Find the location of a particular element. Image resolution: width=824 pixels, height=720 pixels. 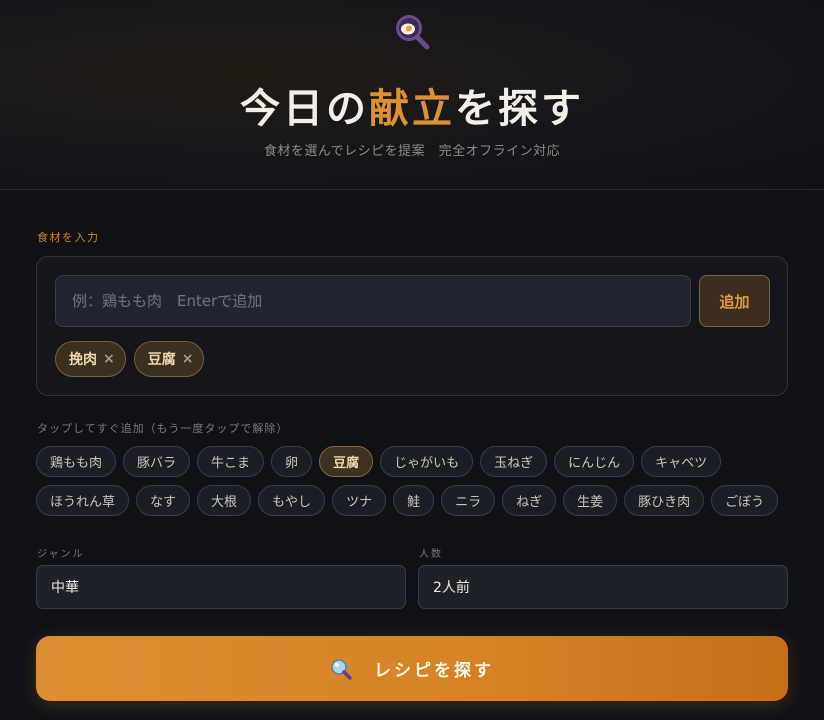

magnifier-icon is located at coordinates (341, 669).